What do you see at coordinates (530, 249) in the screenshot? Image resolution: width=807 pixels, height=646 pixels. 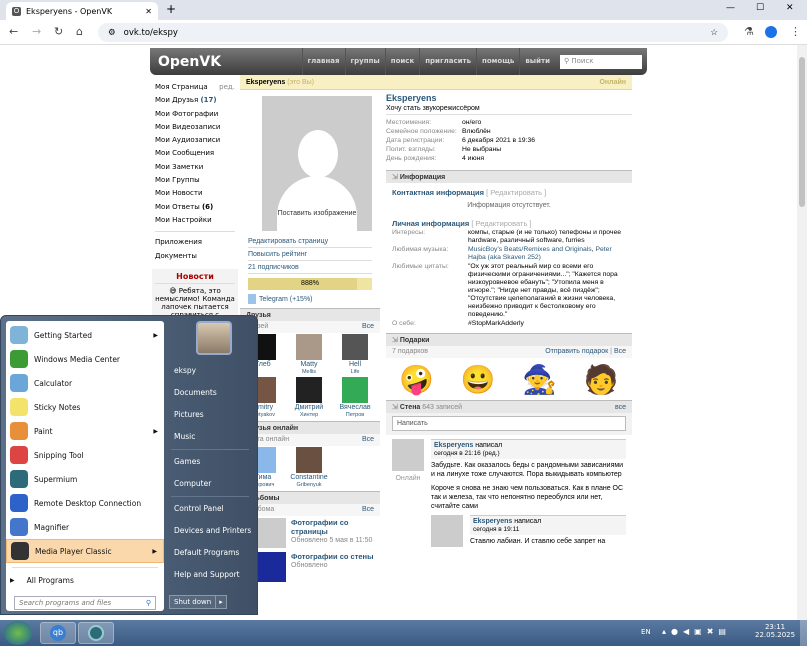 I see `music-link: MusicBoy's Beats/Remixes and Originals` at bounding box center [530, 249].